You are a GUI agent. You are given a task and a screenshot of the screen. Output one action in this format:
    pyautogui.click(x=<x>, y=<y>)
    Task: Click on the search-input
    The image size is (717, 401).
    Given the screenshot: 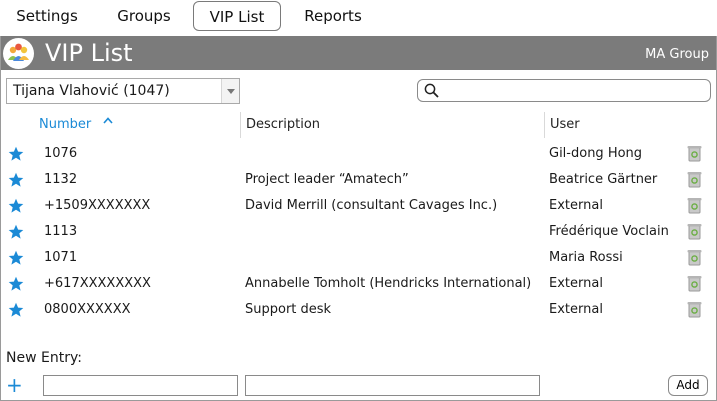 What is the action you would take?
    pyautogui.click(x=574, y=90)
    